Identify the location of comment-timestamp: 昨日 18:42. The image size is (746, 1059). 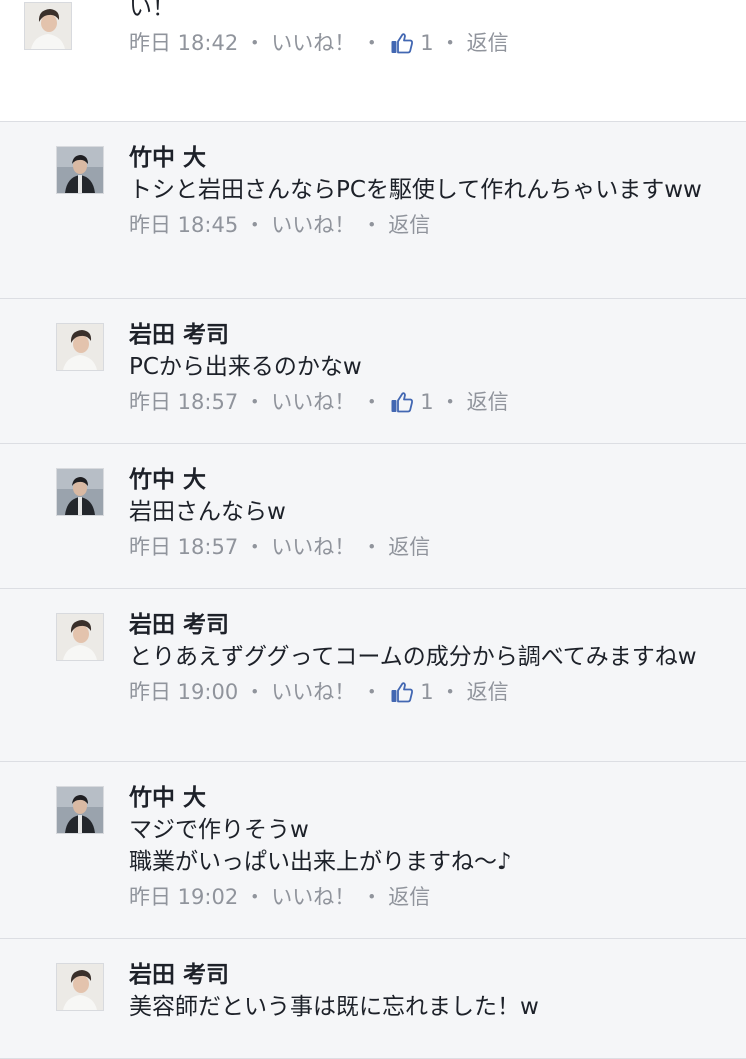
(183, 43).